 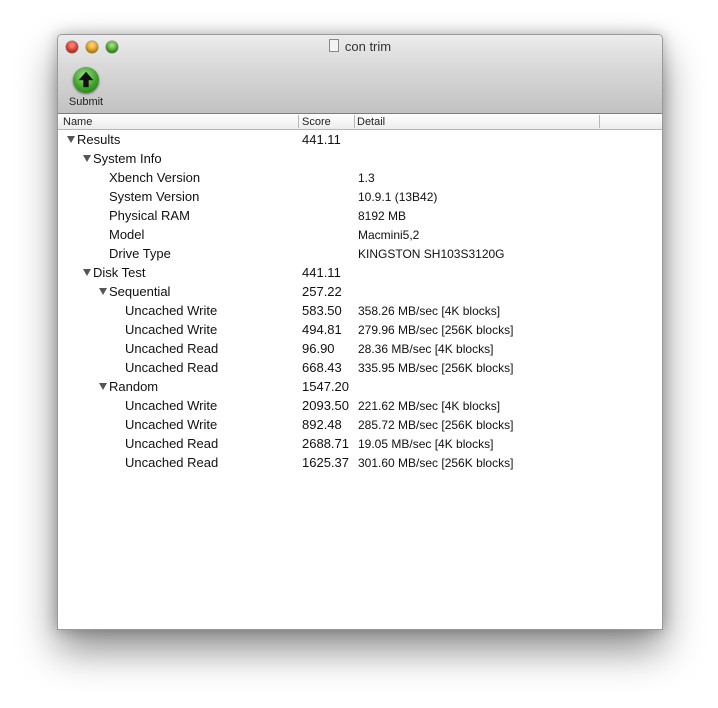 What do you see at coordinates (371, 122) in the screenshot?
I see `column-header-detail: Detail` at bounding box center [371, 122].